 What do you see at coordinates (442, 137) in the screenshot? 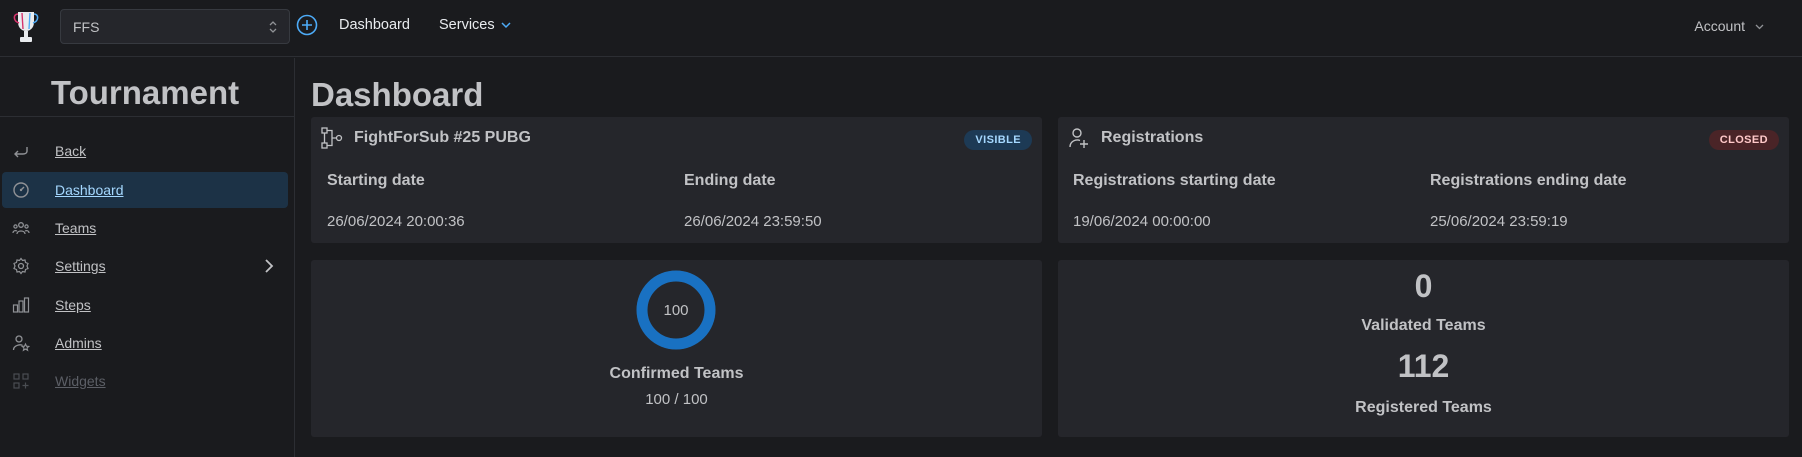
I see `tournament-name: FightForSub #25 PUBG` at bounding box center [442, 137].